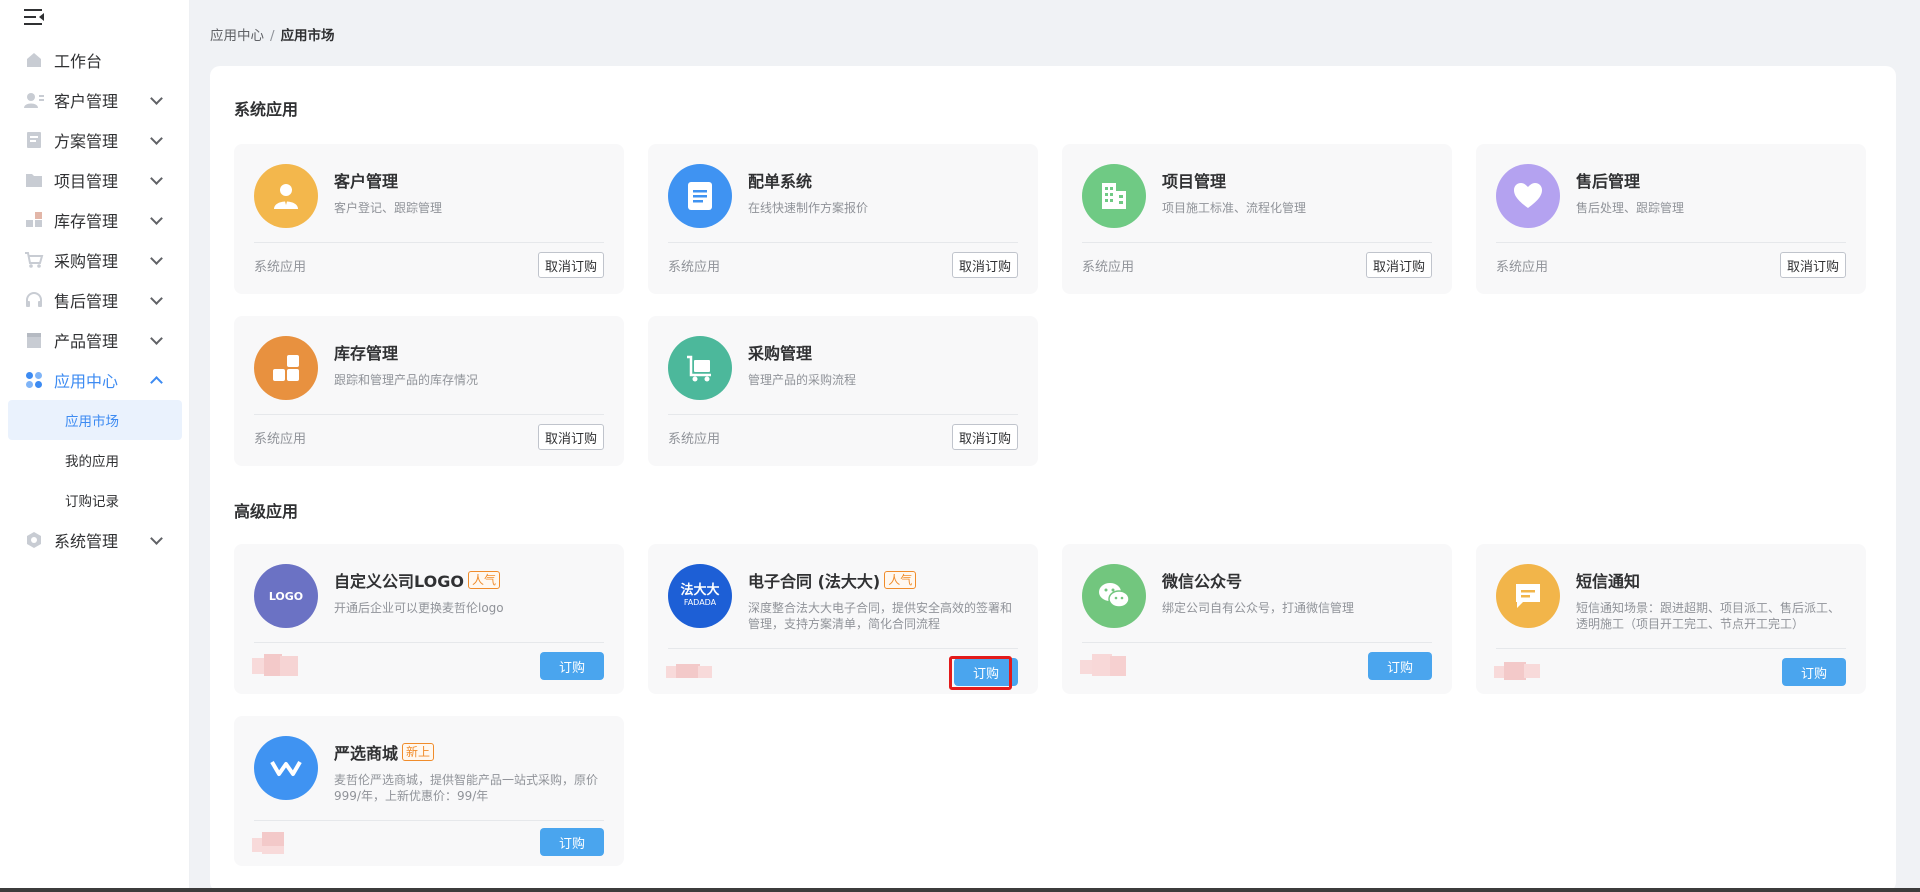 Image resolution: width=1920 pixels, height=892 pixels. I want to click on person-icon, so click(286, 196).